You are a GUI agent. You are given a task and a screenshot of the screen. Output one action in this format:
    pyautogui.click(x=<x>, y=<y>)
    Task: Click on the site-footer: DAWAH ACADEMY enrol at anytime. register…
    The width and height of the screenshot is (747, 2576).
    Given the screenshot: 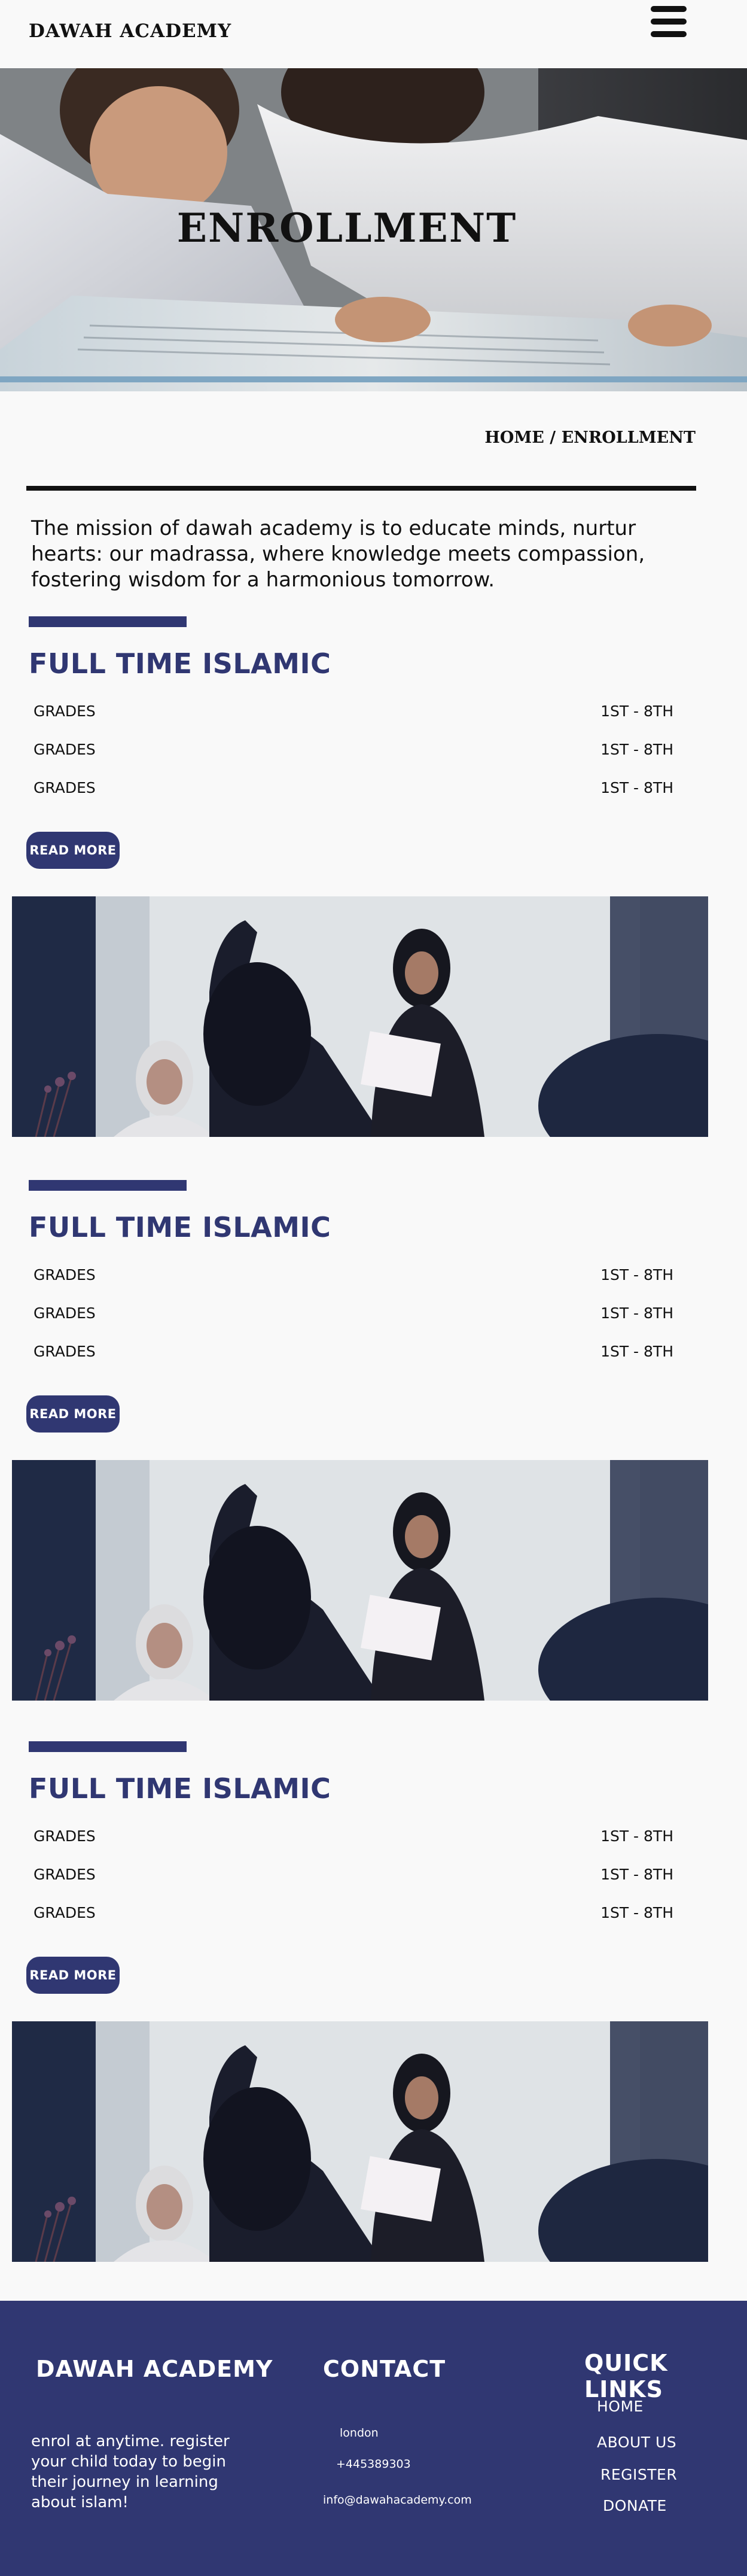 What is the action you would take?
    pyautogui.click(x=373, y=2438)
    